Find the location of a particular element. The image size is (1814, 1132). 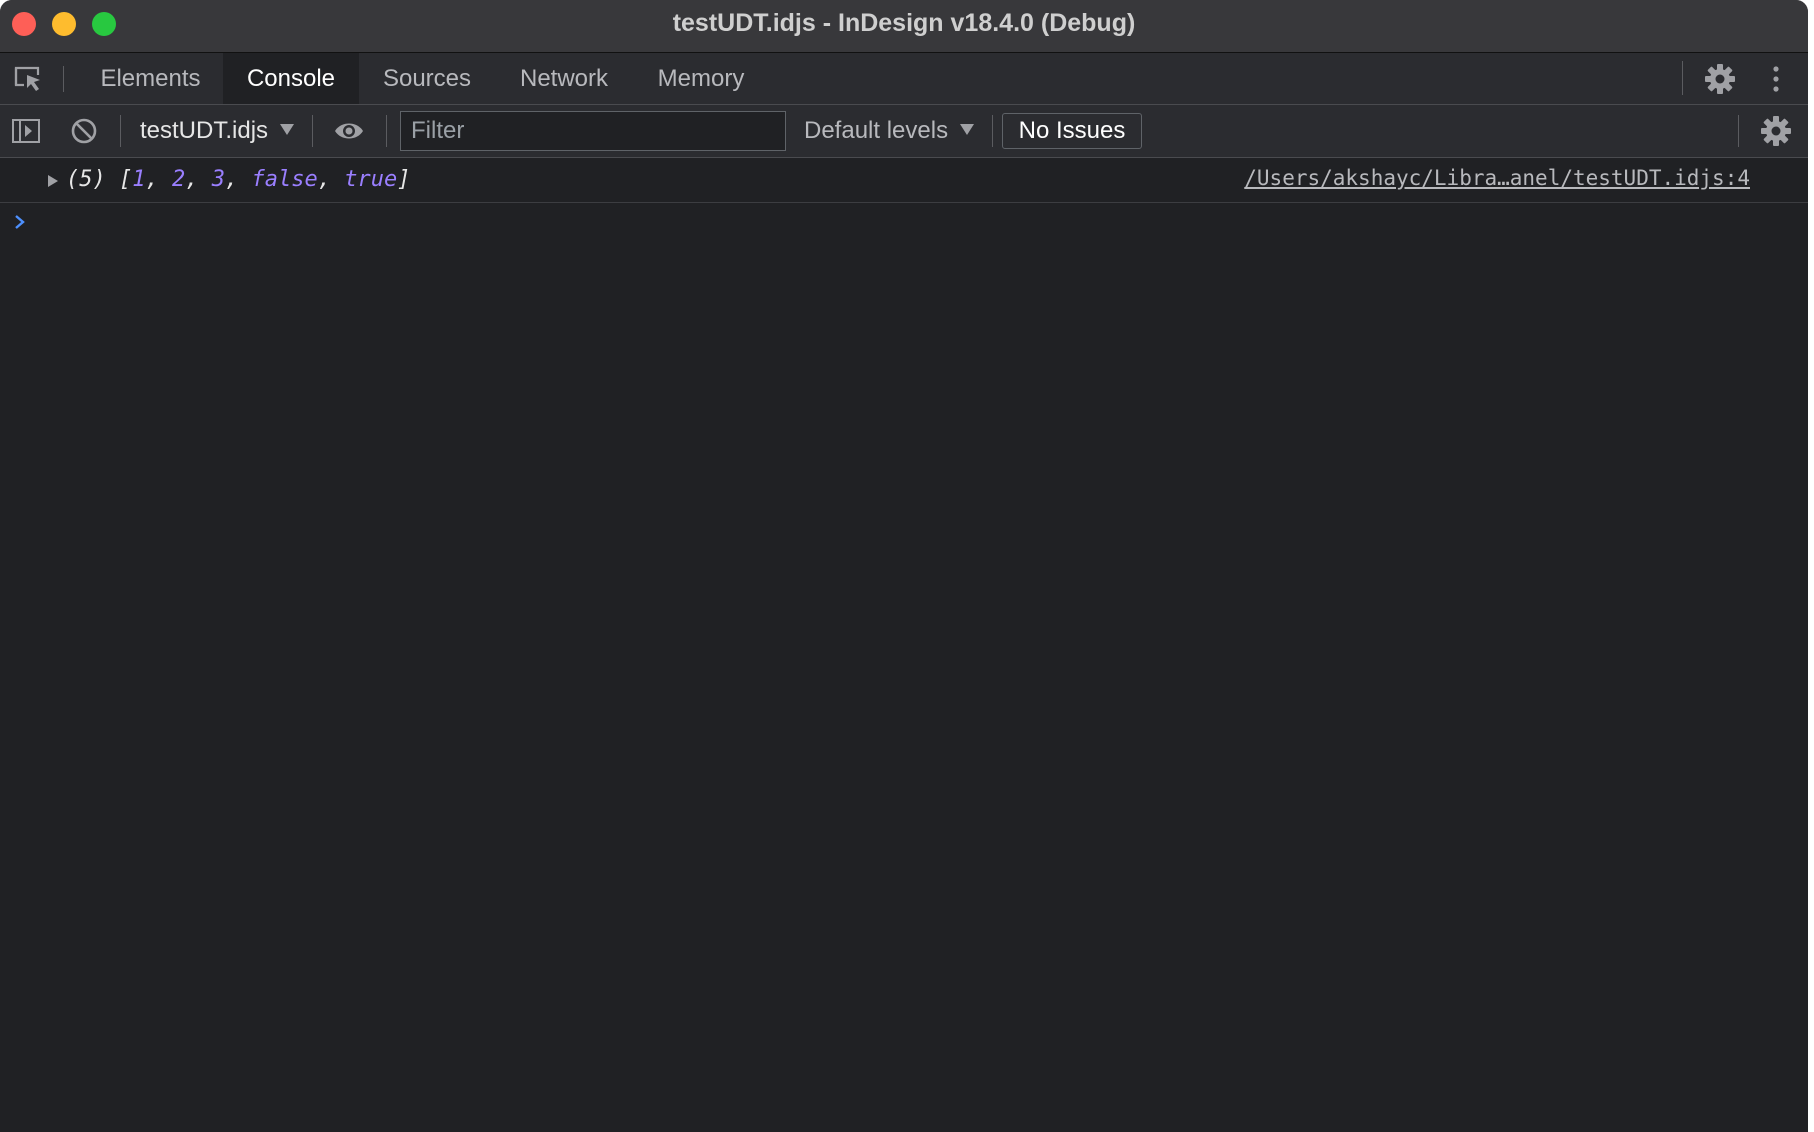

array-value: 2 is located at coordinates (178, 179).